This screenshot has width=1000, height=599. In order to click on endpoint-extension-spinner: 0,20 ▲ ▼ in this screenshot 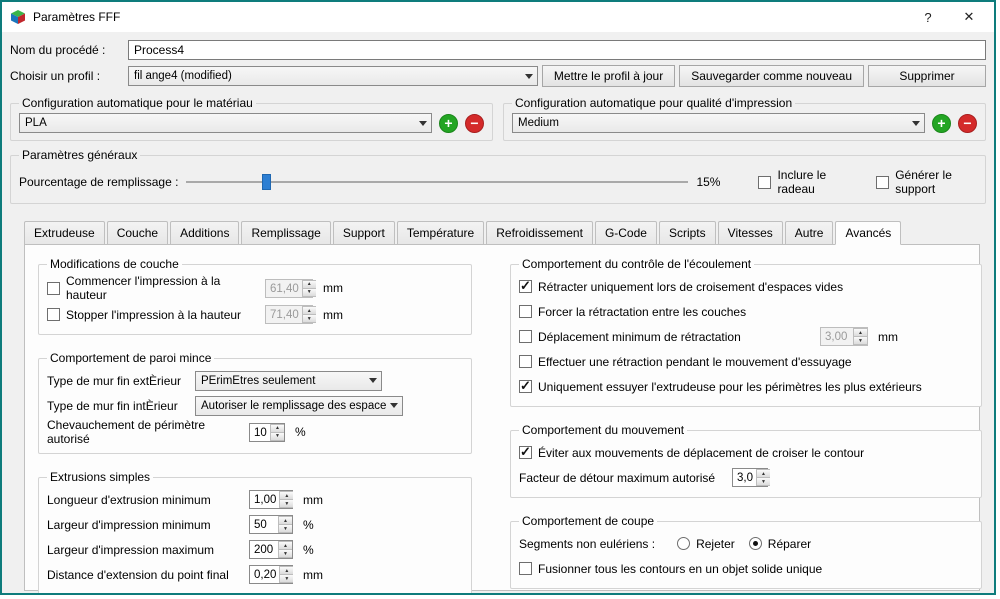, I will do `click(271, 574)`.